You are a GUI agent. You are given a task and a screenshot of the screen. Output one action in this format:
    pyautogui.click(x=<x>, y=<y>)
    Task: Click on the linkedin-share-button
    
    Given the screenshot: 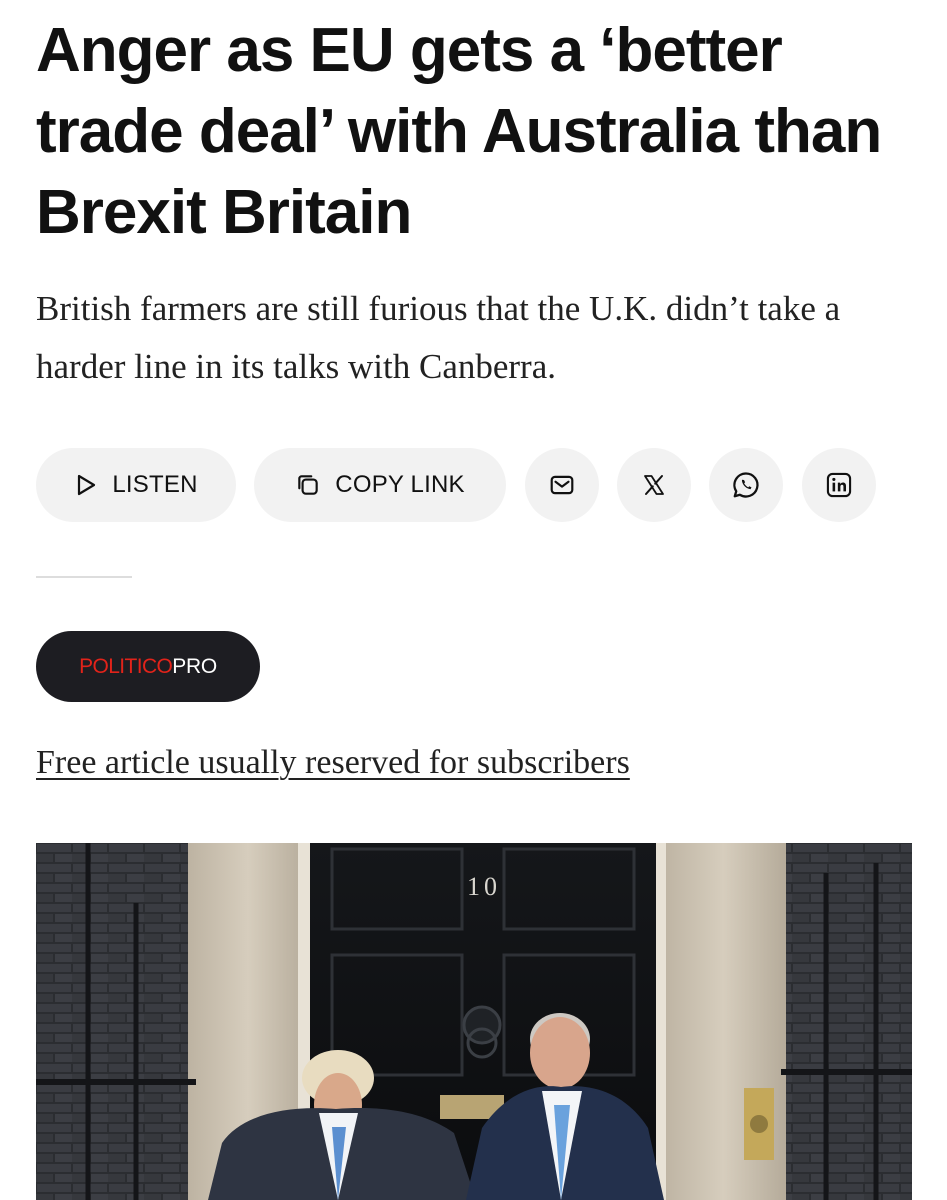 What is the action you would take?
    pyautogui.click(x=839, y=485)
    